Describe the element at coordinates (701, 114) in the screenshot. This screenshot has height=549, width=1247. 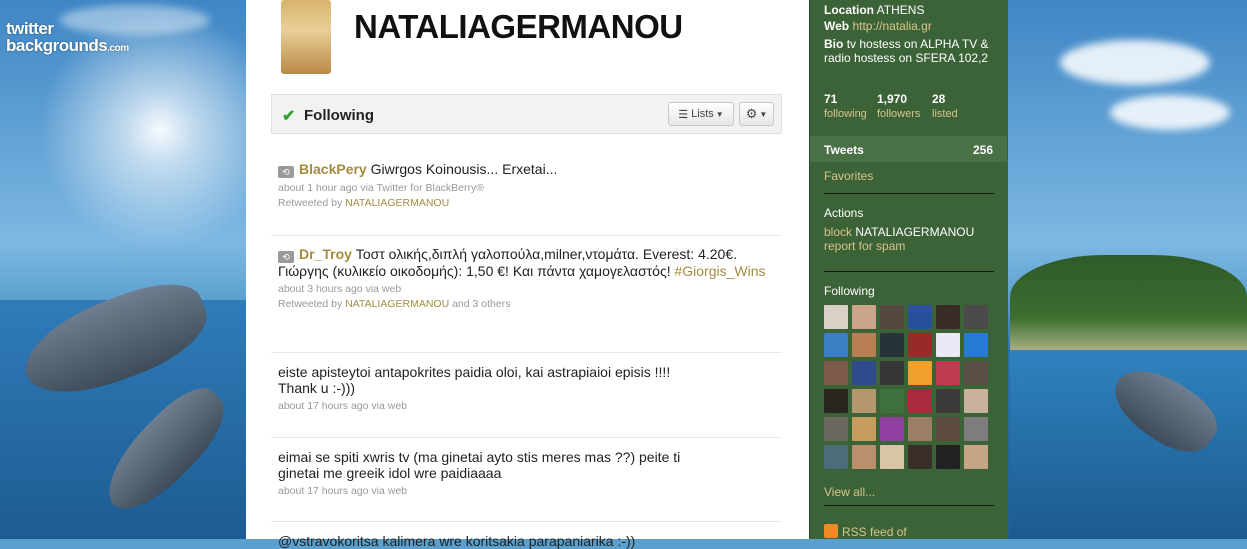
I see `lists-button: ☰ Lists ▼` at that location.